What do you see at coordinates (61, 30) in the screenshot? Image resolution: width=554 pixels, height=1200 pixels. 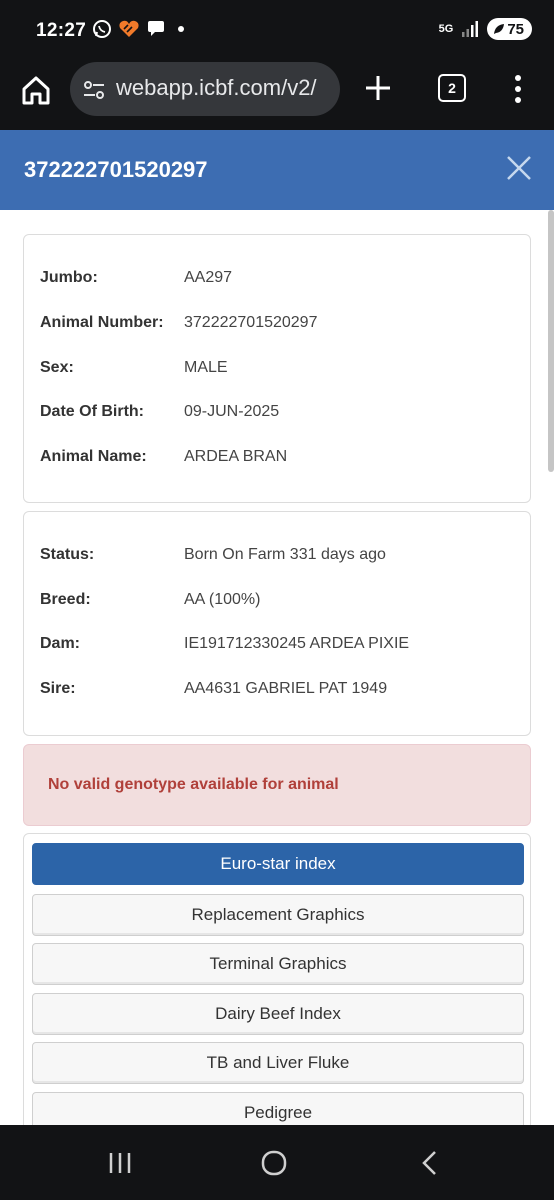 I see `status-time: 12:27` at bounding box center [61, 30].